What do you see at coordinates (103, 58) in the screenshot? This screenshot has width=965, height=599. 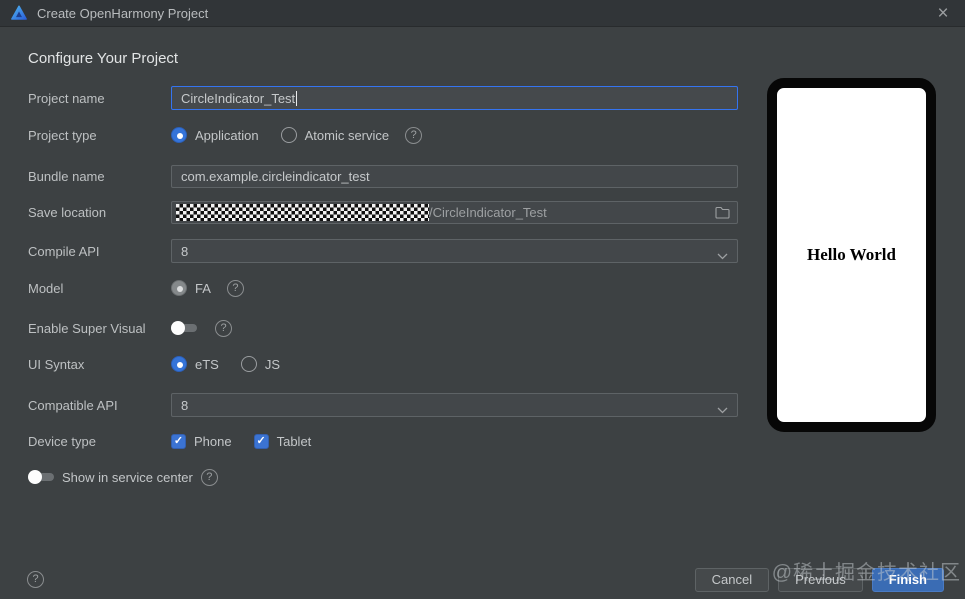 I see `page-title: Configure Your Project` at bounding box center [103, 58].